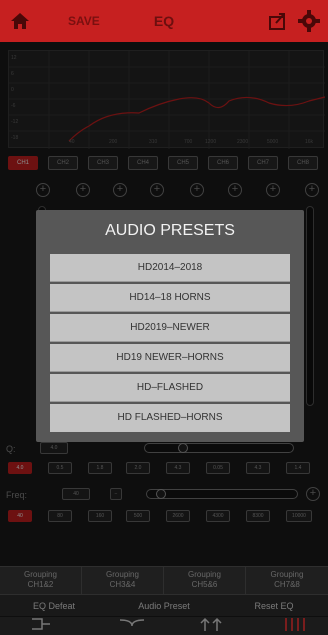 Image resolution: width=328 pixels, height=635 pixels. Describe the element at coordinates (164, 21) in the screenshot. I see `top-bar: SAVE EQ` at that location.